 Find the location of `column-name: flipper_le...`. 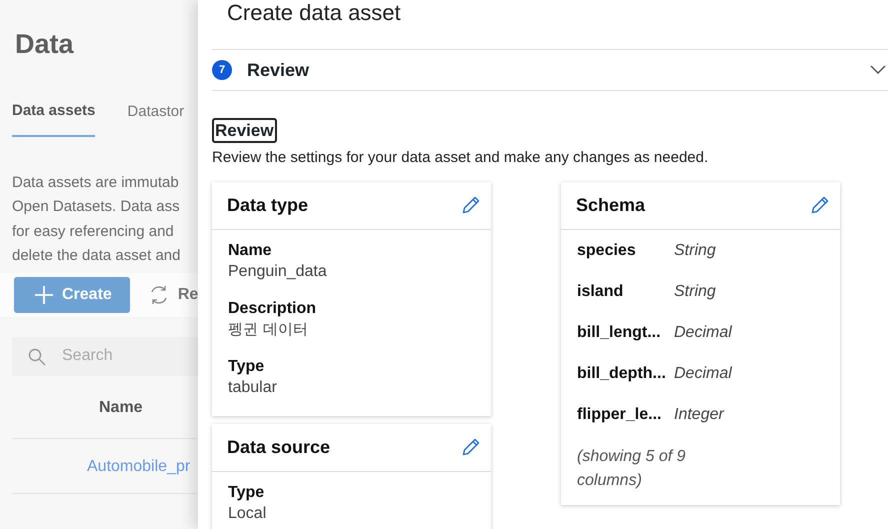

column-name: flipper_le... is located at coordinates (619, 414).